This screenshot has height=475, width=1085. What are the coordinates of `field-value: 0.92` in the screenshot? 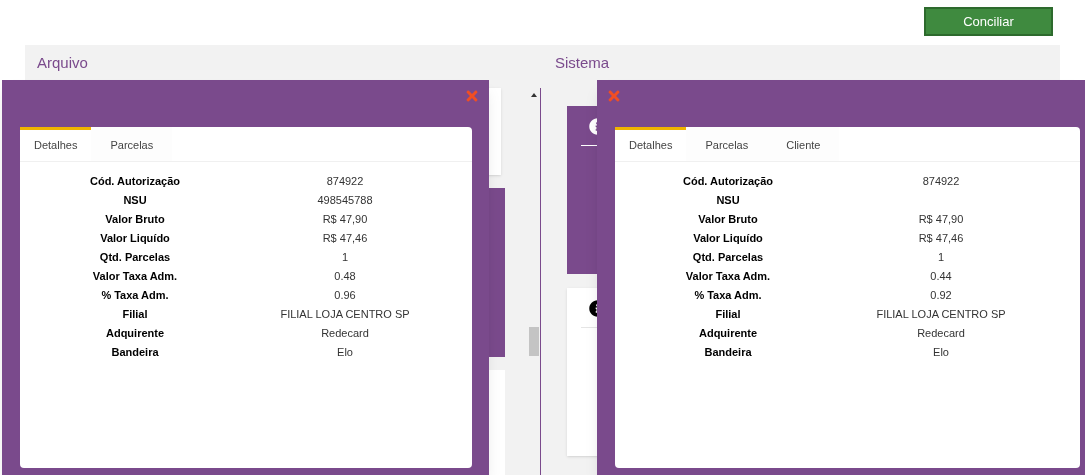 It's located at (941, 295).